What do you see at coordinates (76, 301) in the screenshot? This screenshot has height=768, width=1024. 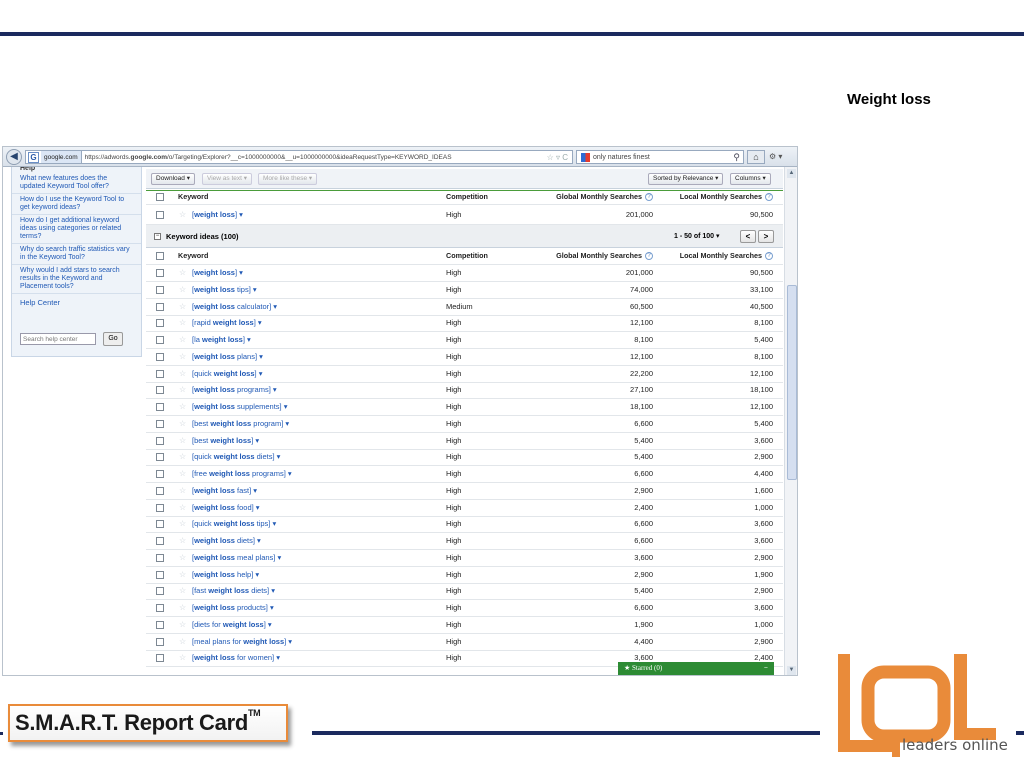 I see `help-center-link: Help Center` at bounding box center [76, 301].